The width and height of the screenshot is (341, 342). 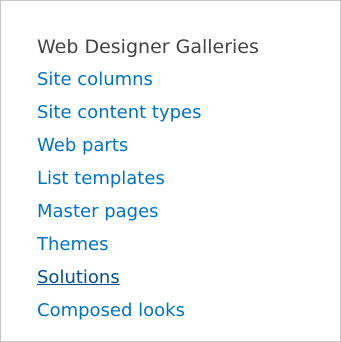 I want to click on list-item: Composed looks, so click(x=148, y=310).